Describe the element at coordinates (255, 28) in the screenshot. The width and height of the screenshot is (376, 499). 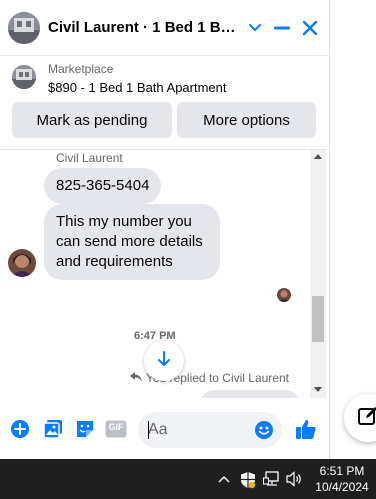
I see `chevron-down-icon` at that location.